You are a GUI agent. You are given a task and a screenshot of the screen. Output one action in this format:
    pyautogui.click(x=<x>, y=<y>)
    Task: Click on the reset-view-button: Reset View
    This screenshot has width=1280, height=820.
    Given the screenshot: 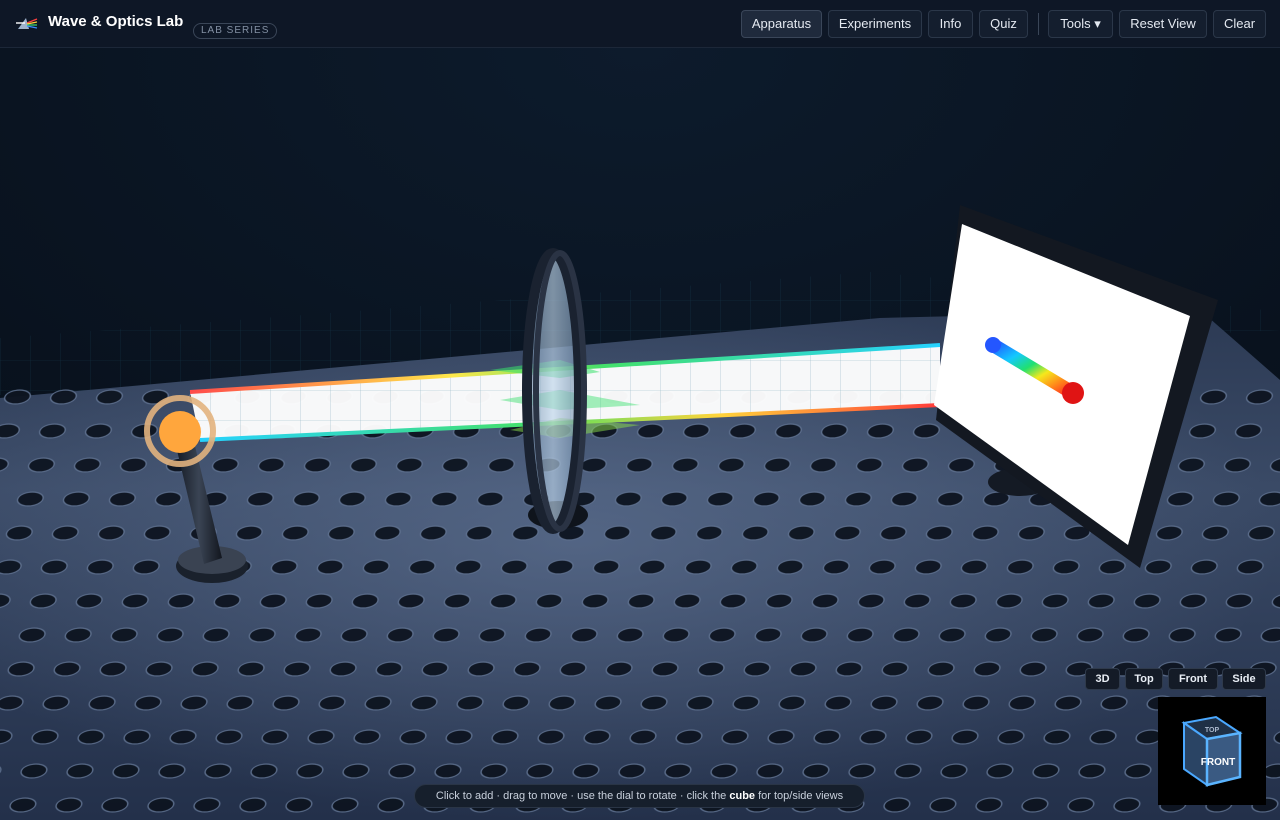 What is the action you would take?
    pyautogui.click(x=1163, y=24)
    